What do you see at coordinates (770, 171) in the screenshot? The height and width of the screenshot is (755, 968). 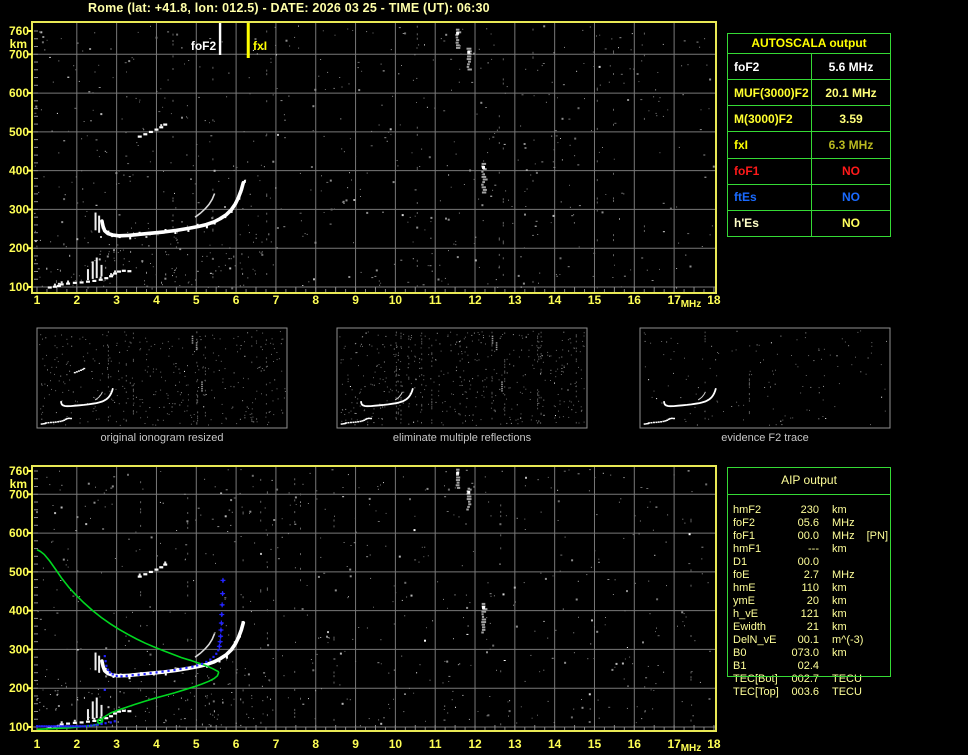 I see `autoscala-row-label: foF1` at bounding box center [770, 171].